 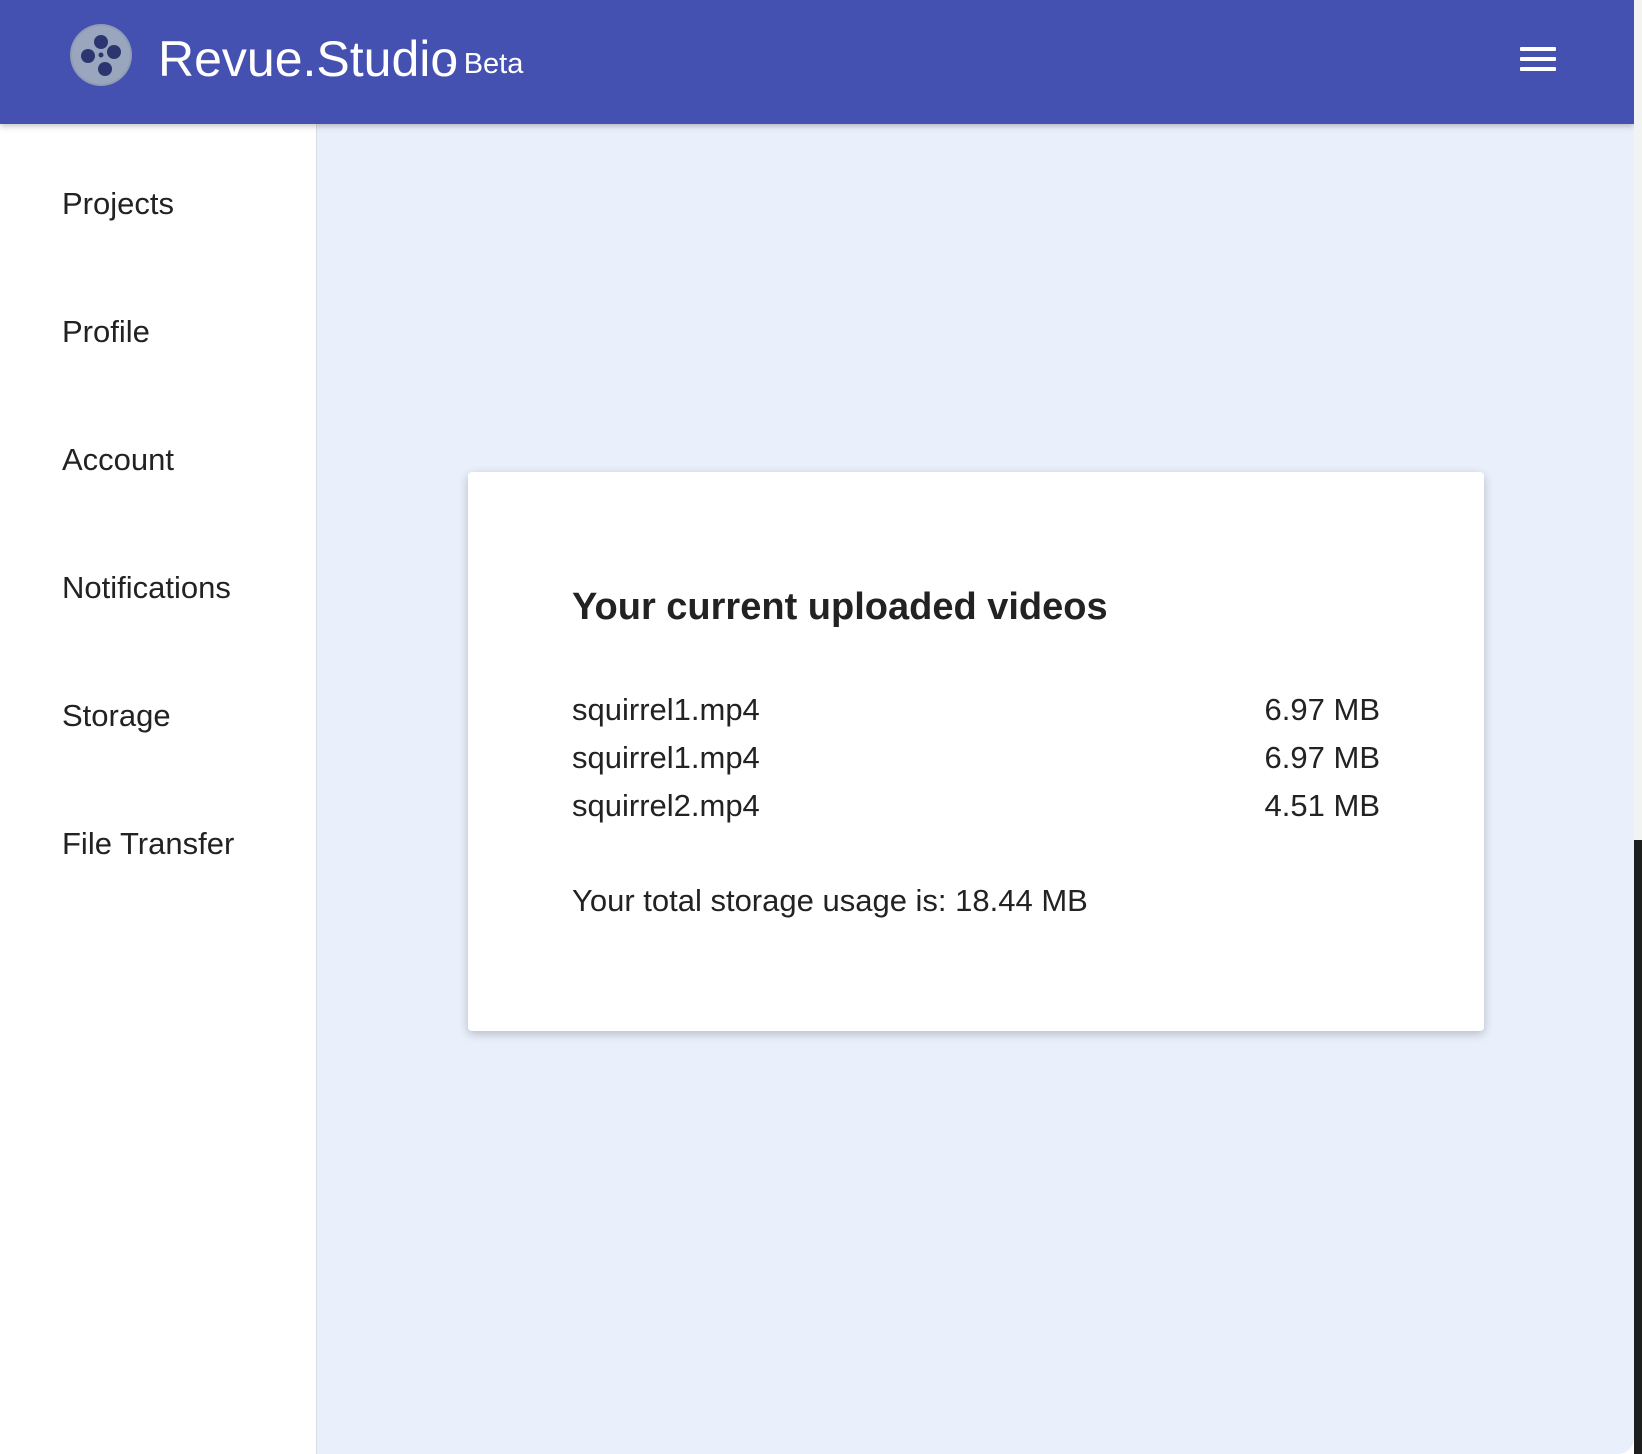 I want to click on storage-total: Your total storage usage is: 18.44 MB, so click(x=830, y=900).